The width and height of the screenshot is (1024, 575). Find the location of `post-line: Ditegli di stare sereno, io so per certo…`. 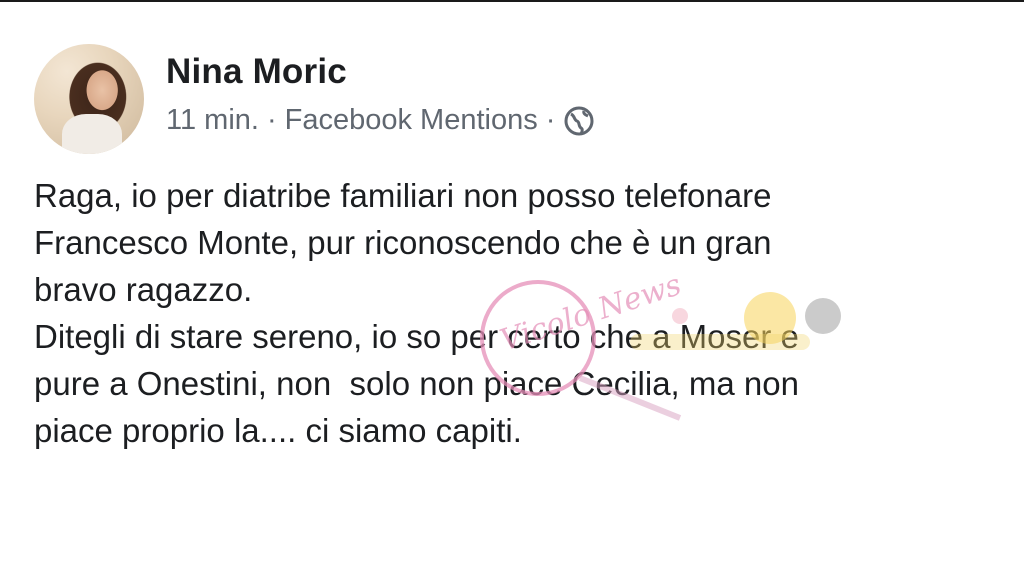

post-line: Ditegli di stare sereno, io so per certo… is located at coordinates (416, 336).